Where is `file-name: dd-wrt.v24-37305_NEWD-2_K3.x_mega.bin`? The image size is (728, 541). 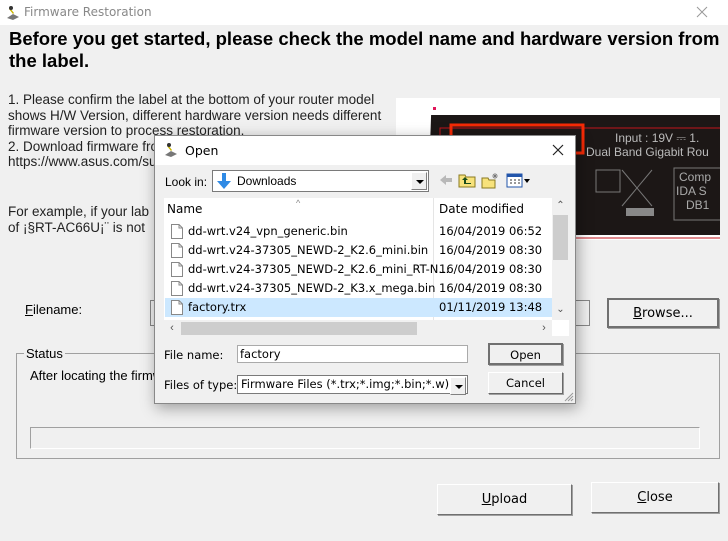 file-name: dd-wrt.v24-37305_NEWD-2_K3.x_mega.bin is located at coordinates (312, 288).